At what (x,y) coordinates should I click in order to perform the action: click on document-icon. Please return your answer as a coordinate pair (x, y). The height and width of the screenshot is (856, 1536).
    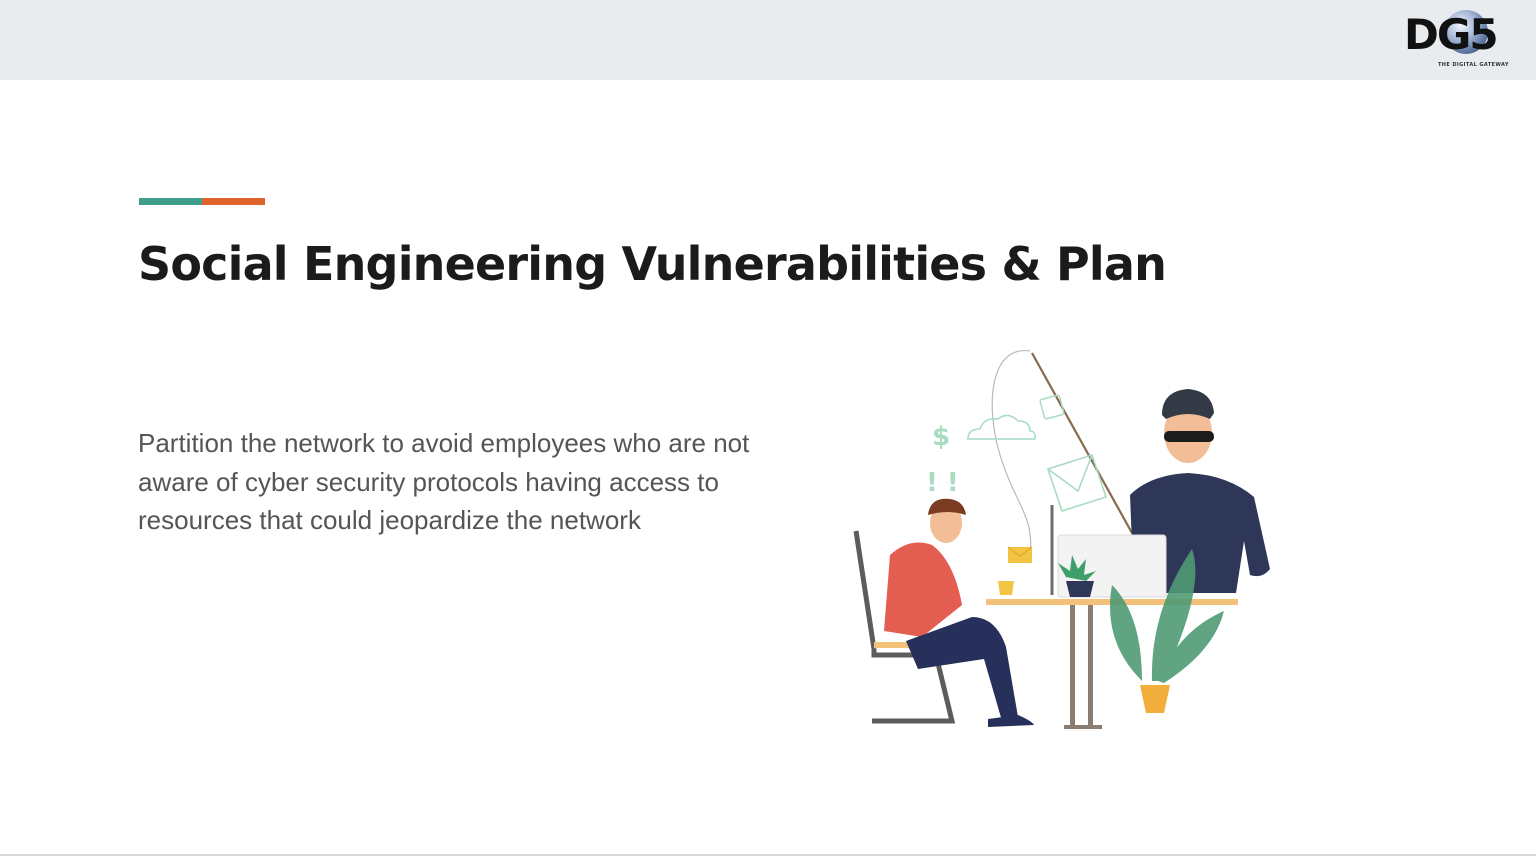
    Looking at the image, I should click on (1052, 407).